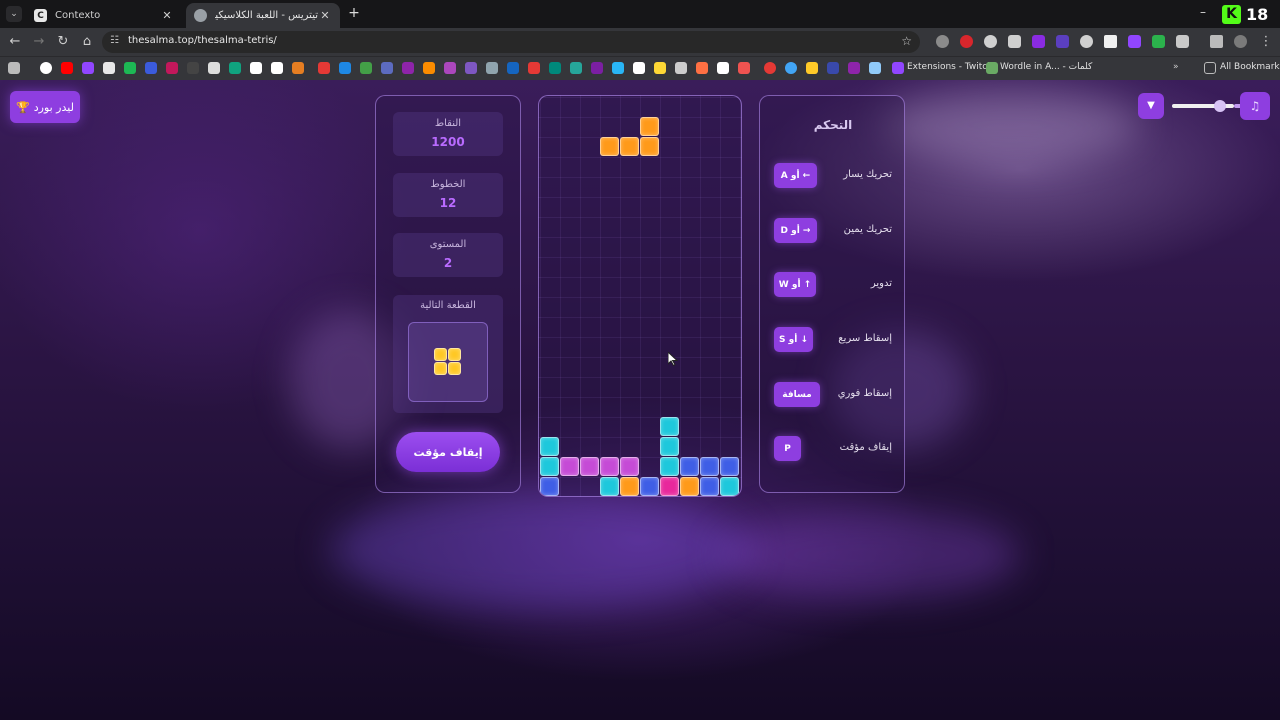 The width and height of the screenshot is (1280, 720). I want to click on twitch-extension-icon, so click(1134, 41).